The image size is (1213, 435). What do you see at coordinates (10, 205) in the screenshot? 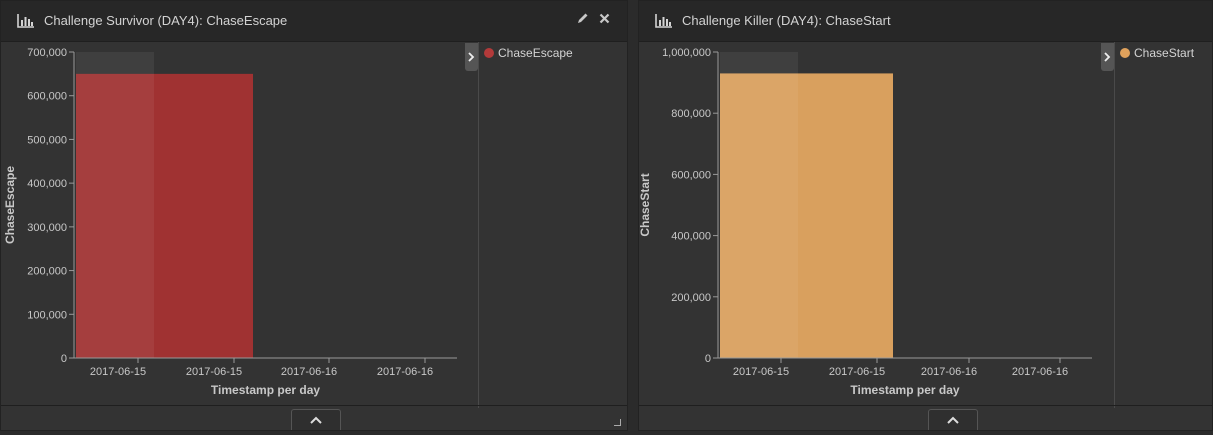
I see `y-axis-title: ChaseEscape` at bounding box center [10, 205].